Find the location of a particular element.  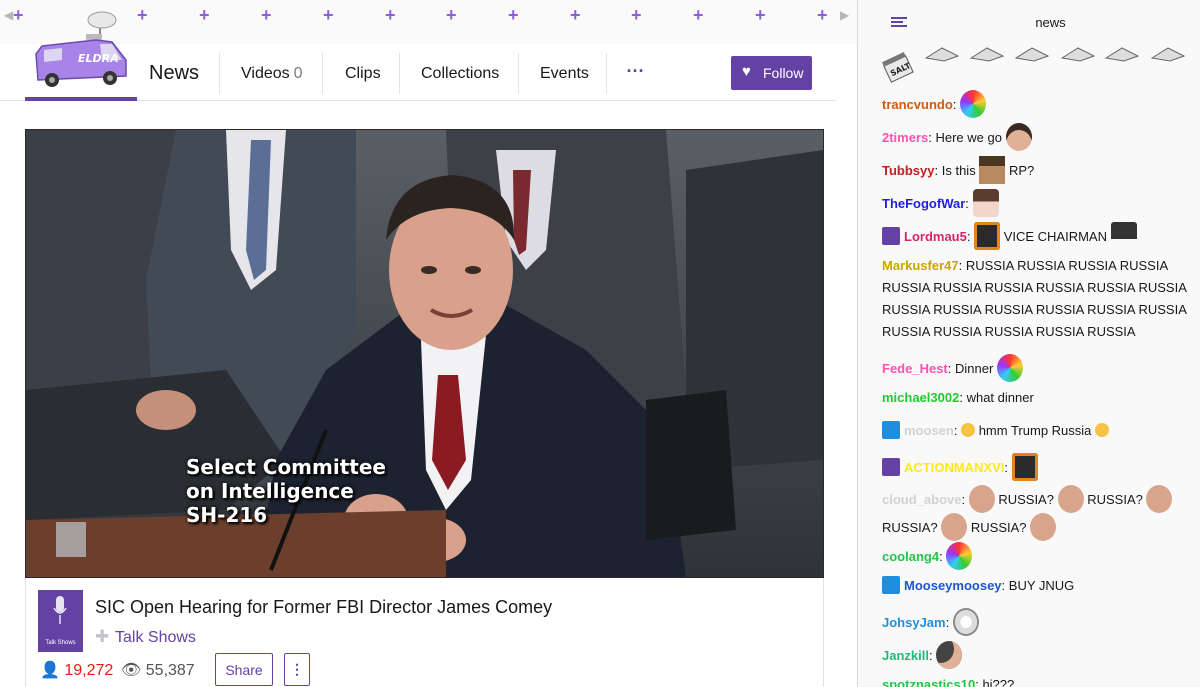

tab-events-label: Events is located at coordinates (564, 73).